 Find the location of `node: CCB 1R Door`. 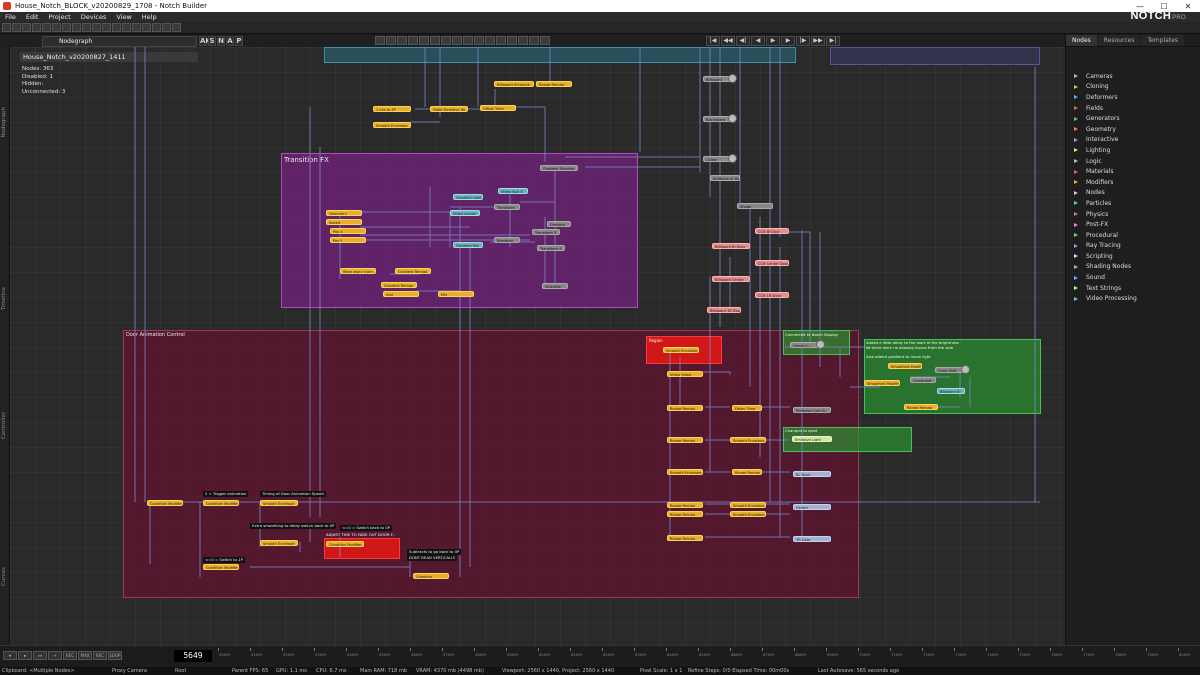

node: CCB 1R Door is located at coordinates (772, 295).